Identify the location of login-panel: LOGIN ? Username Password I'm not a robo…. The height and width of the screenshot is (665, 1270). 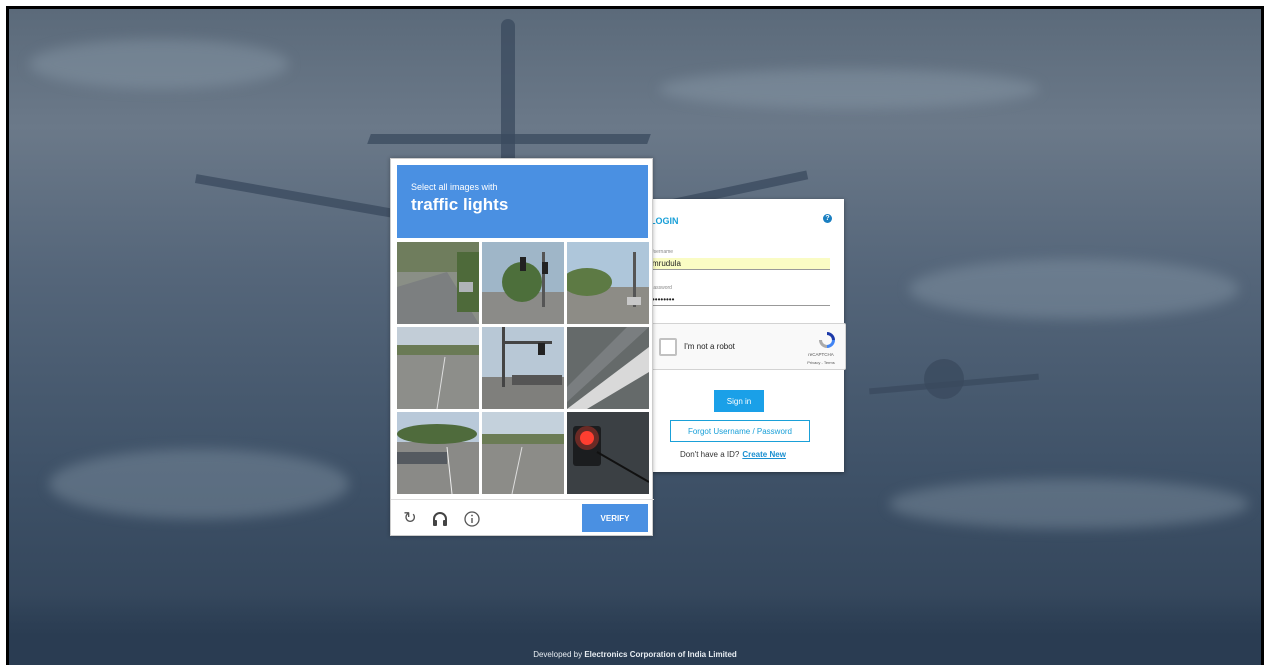
(738, 335).